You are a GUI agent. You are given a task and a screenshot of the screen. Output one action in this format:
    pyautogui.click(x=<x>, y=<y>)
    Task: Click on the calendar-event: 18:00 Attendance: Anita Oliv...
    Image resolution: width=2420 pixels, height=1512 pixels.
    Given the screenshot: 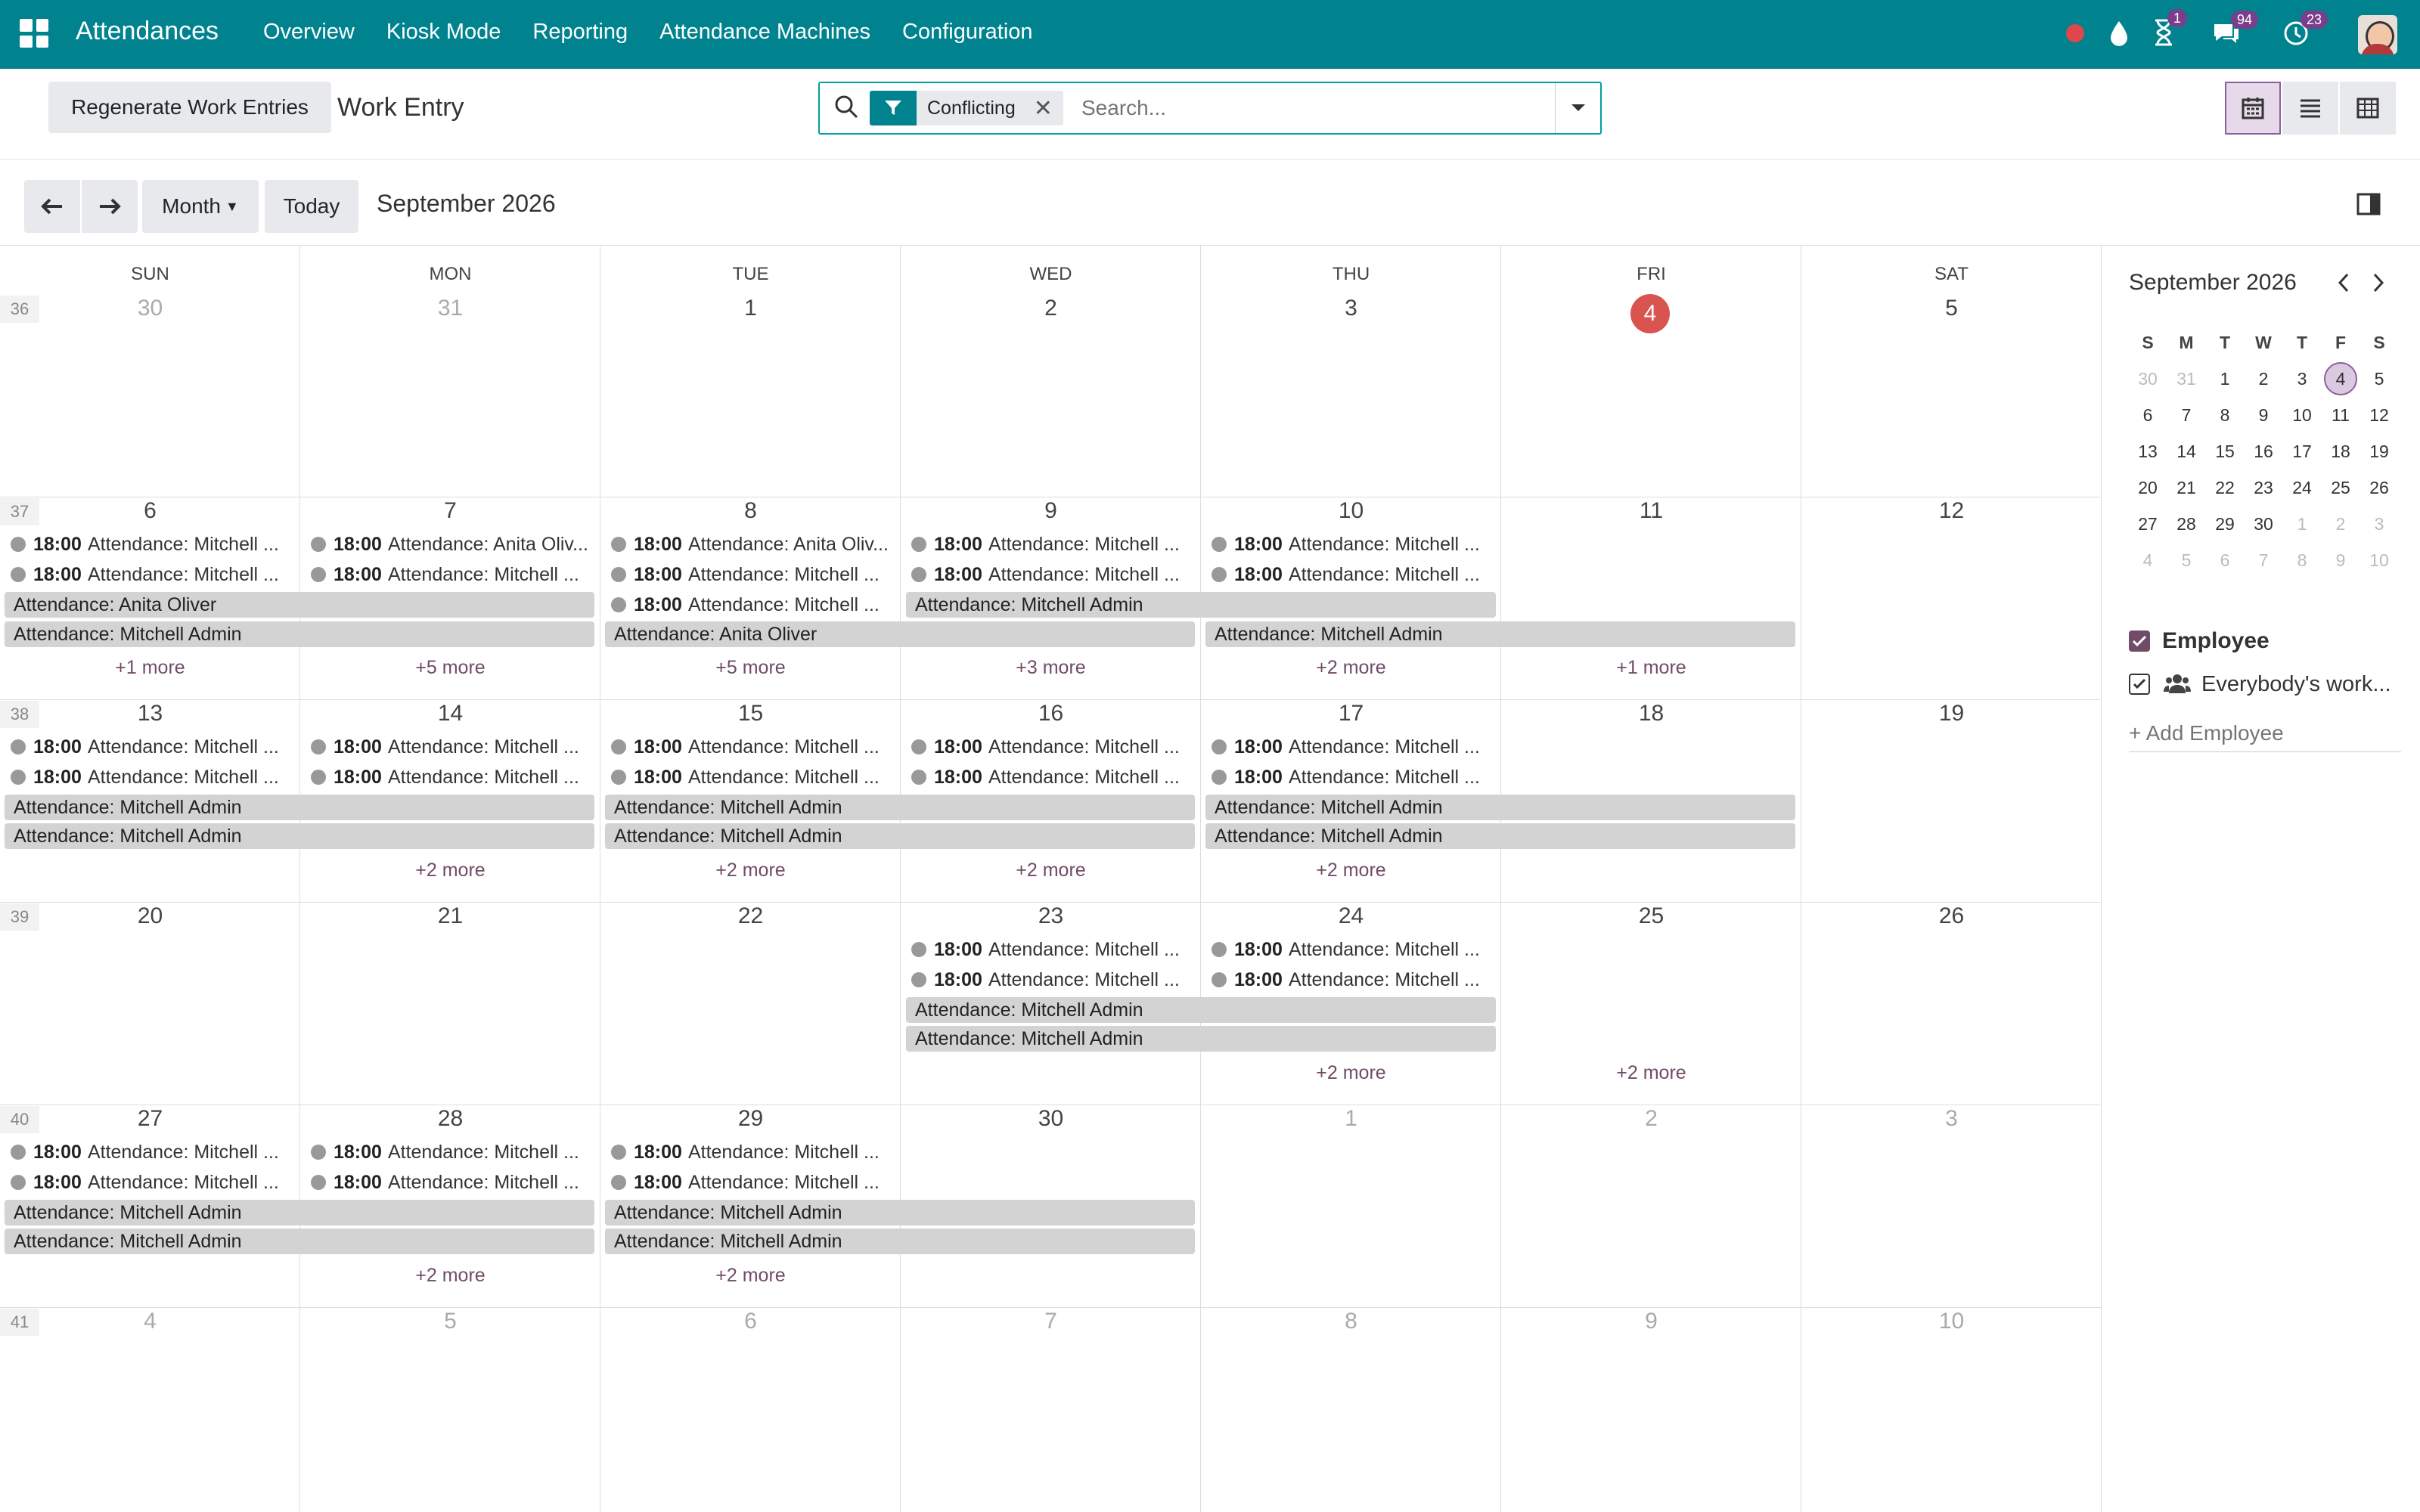 What is the action you would take?
    pyautogui.click(x=451, y=544)
    